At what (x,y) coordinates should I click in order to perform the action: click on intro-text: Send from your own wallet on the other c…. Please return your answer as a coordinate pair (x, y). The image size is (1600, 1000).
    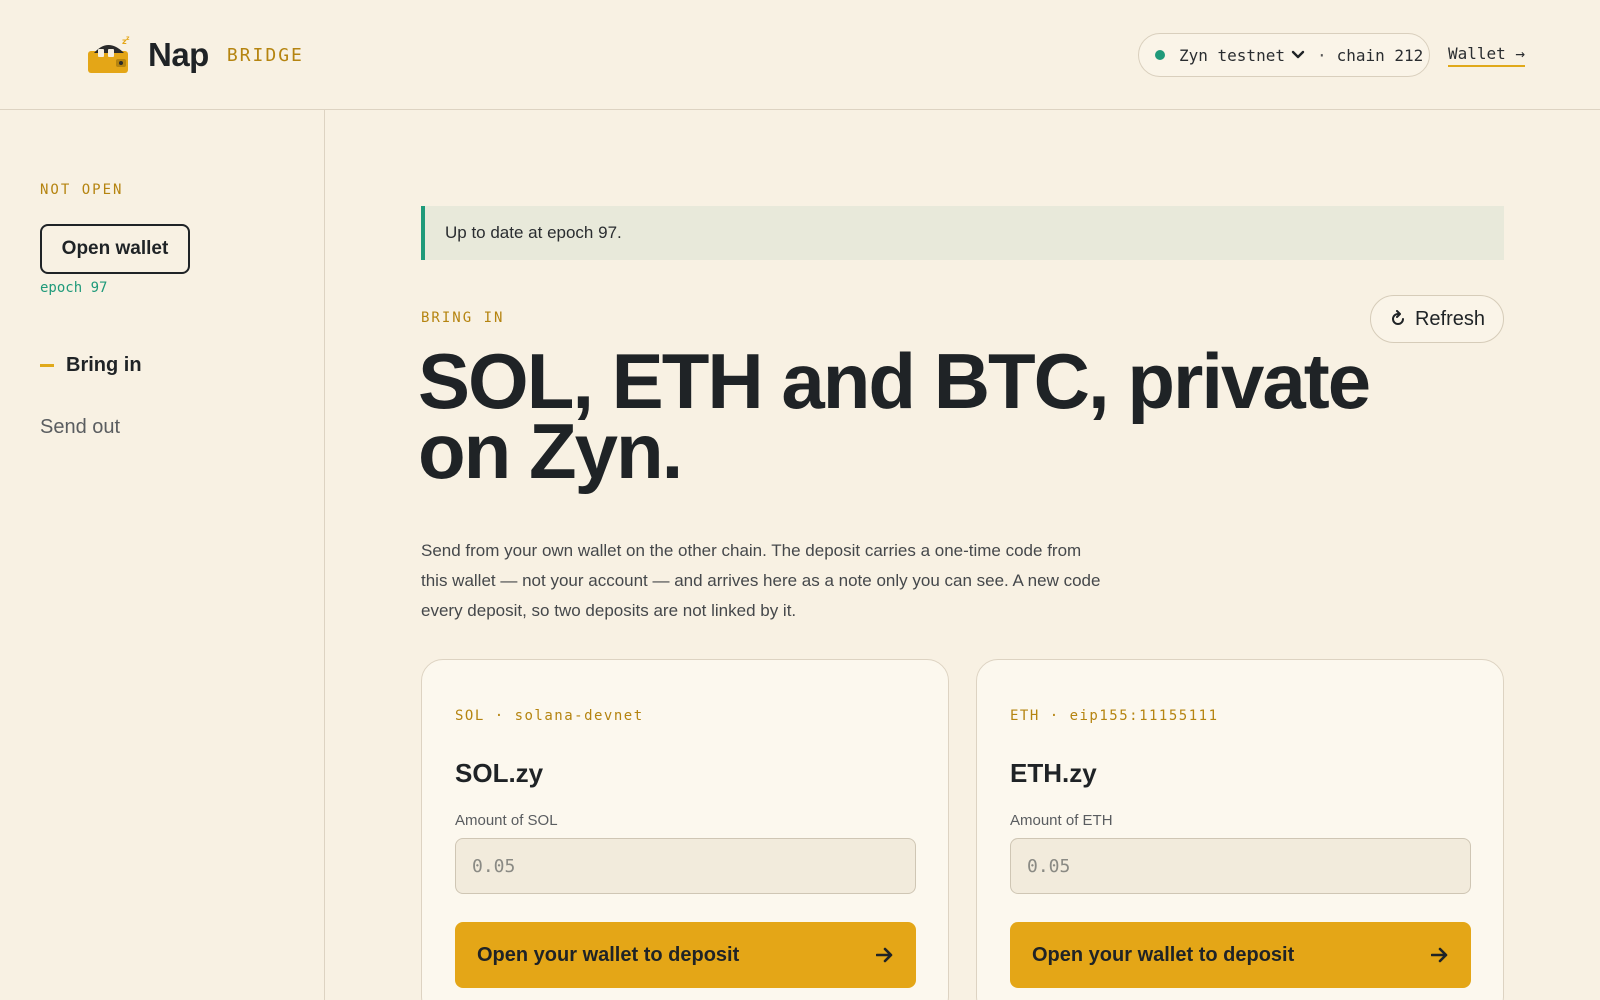
    Looking at the image, I should click on (761, 580).